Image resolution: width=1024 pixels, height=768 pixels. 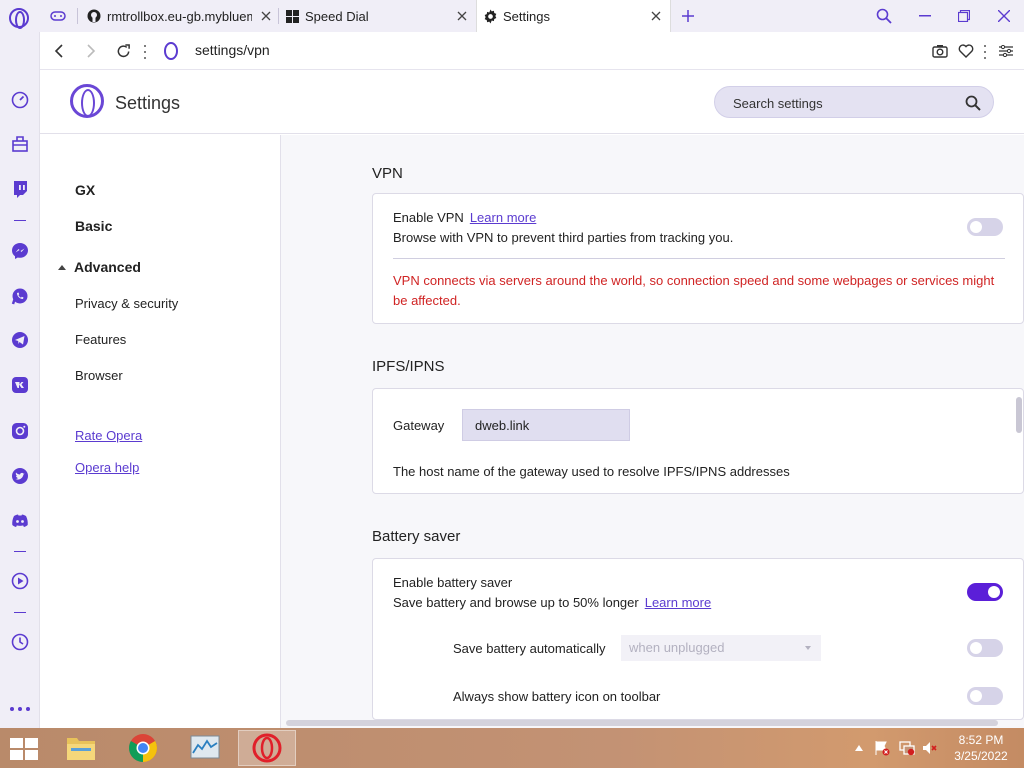 What do you see at coordinates (20, 340) in the screenshot?
I see `telegram-icon` at bounding box center [20, 340].